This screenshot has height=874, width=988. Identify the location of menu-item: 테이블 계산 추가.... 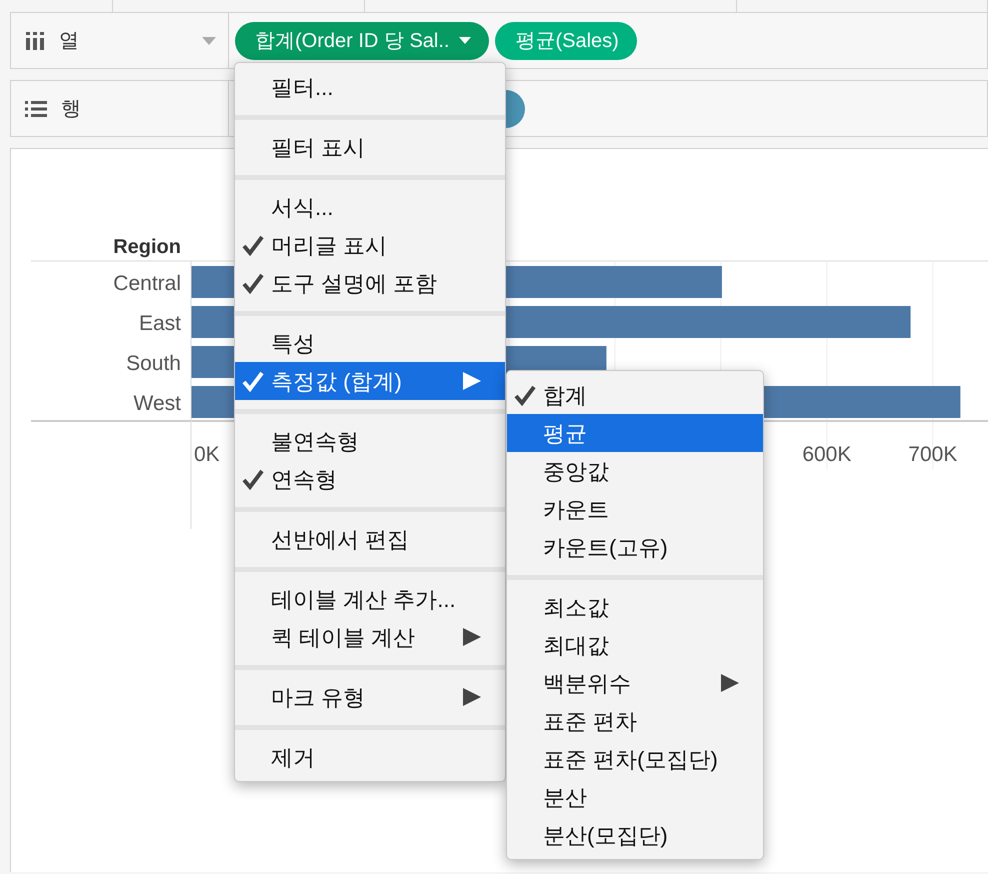
(370, 599).